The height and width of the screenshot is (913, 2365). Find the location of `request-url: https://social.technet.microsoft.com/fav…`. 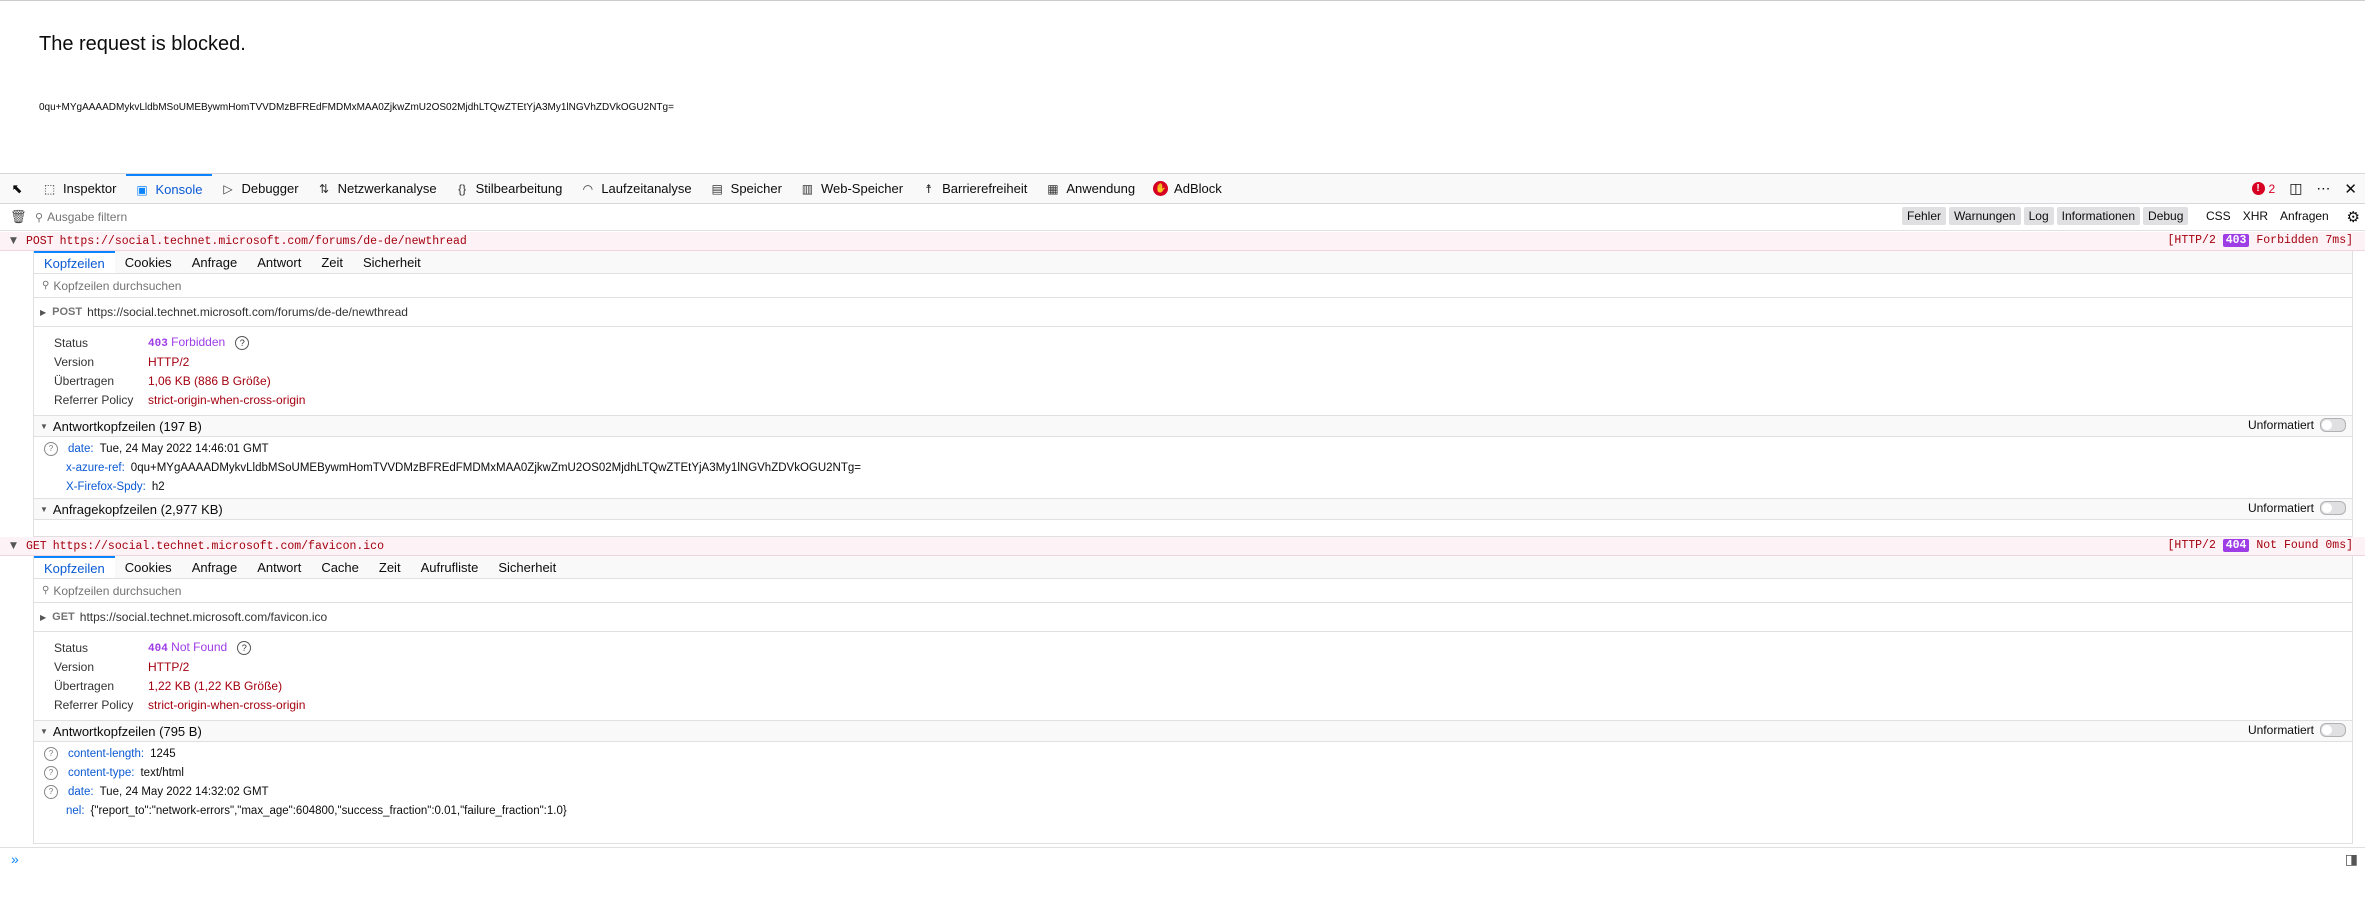

request-url: https://social.technet.microsoft.com/fav… is located at coordinates (218, 546).